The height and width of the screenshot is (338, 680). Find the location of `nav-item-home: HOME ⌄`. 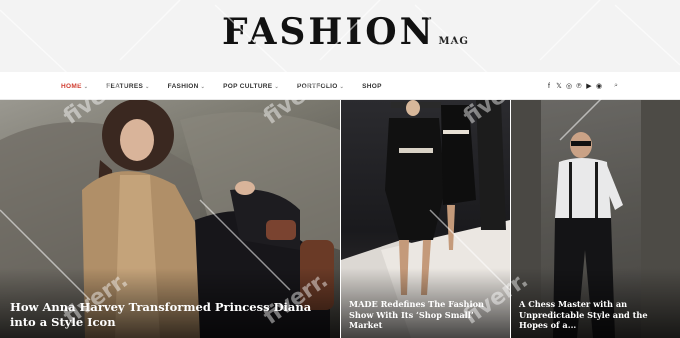

nav-item-home: HOME ⌄ is located at coordinates (74, 86).